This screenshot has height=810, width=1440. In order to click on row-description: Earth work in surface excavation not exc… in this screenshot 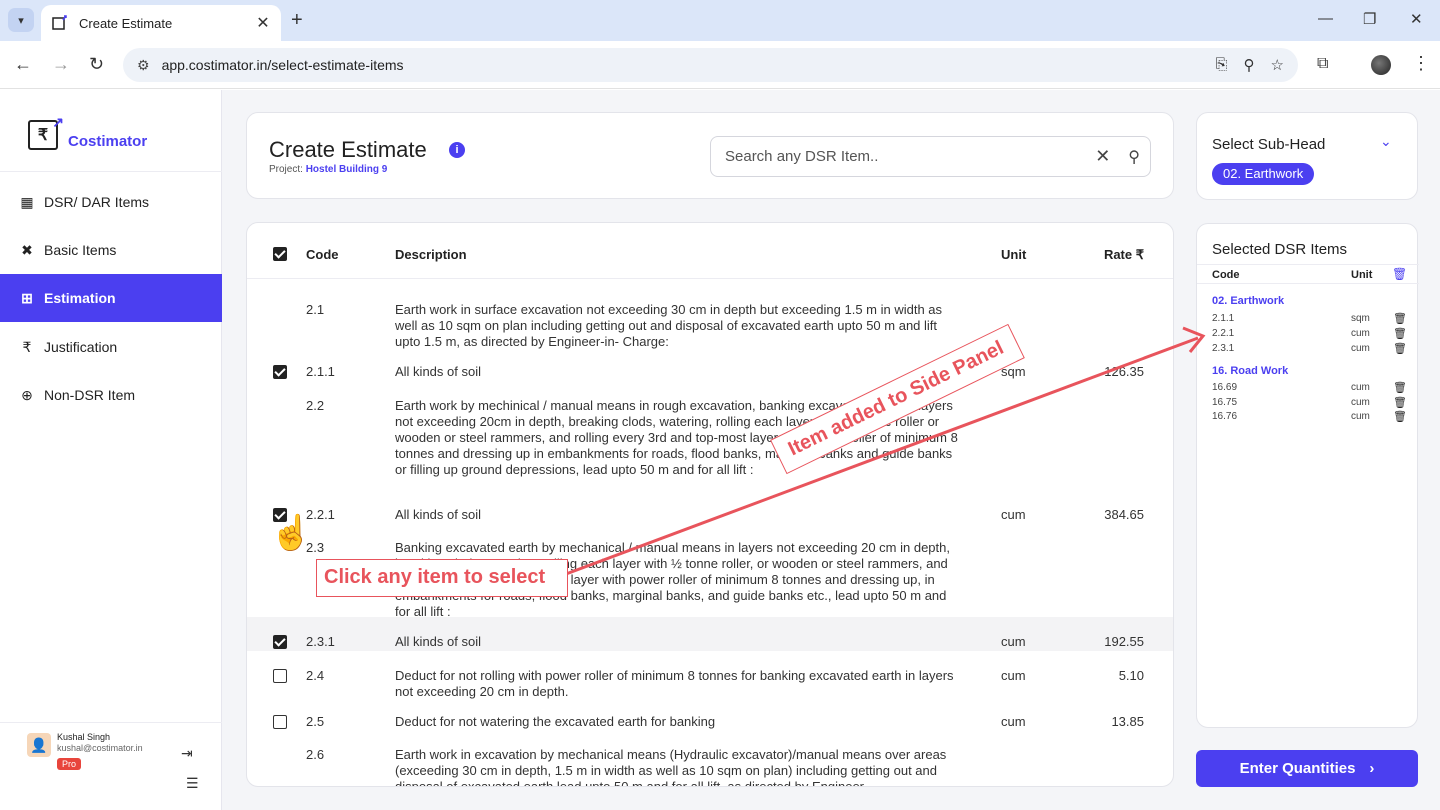, I will do `click(669, 325)`.